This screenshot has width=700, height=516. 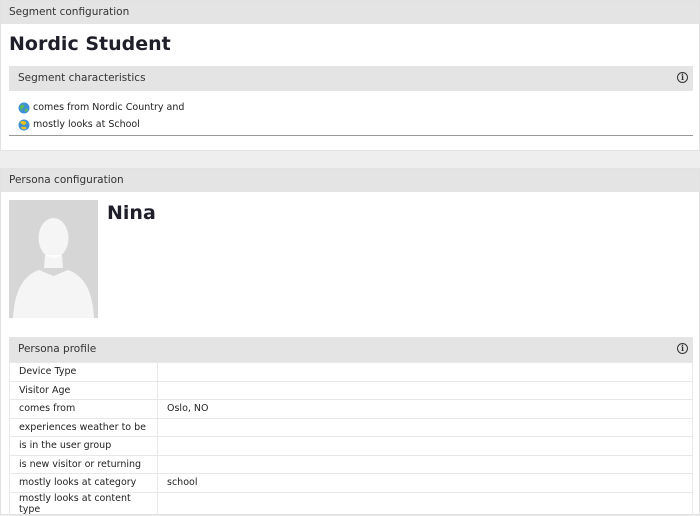 I want to click on segment-configuration-header: Segment configuration, so click(x=350, y=12).